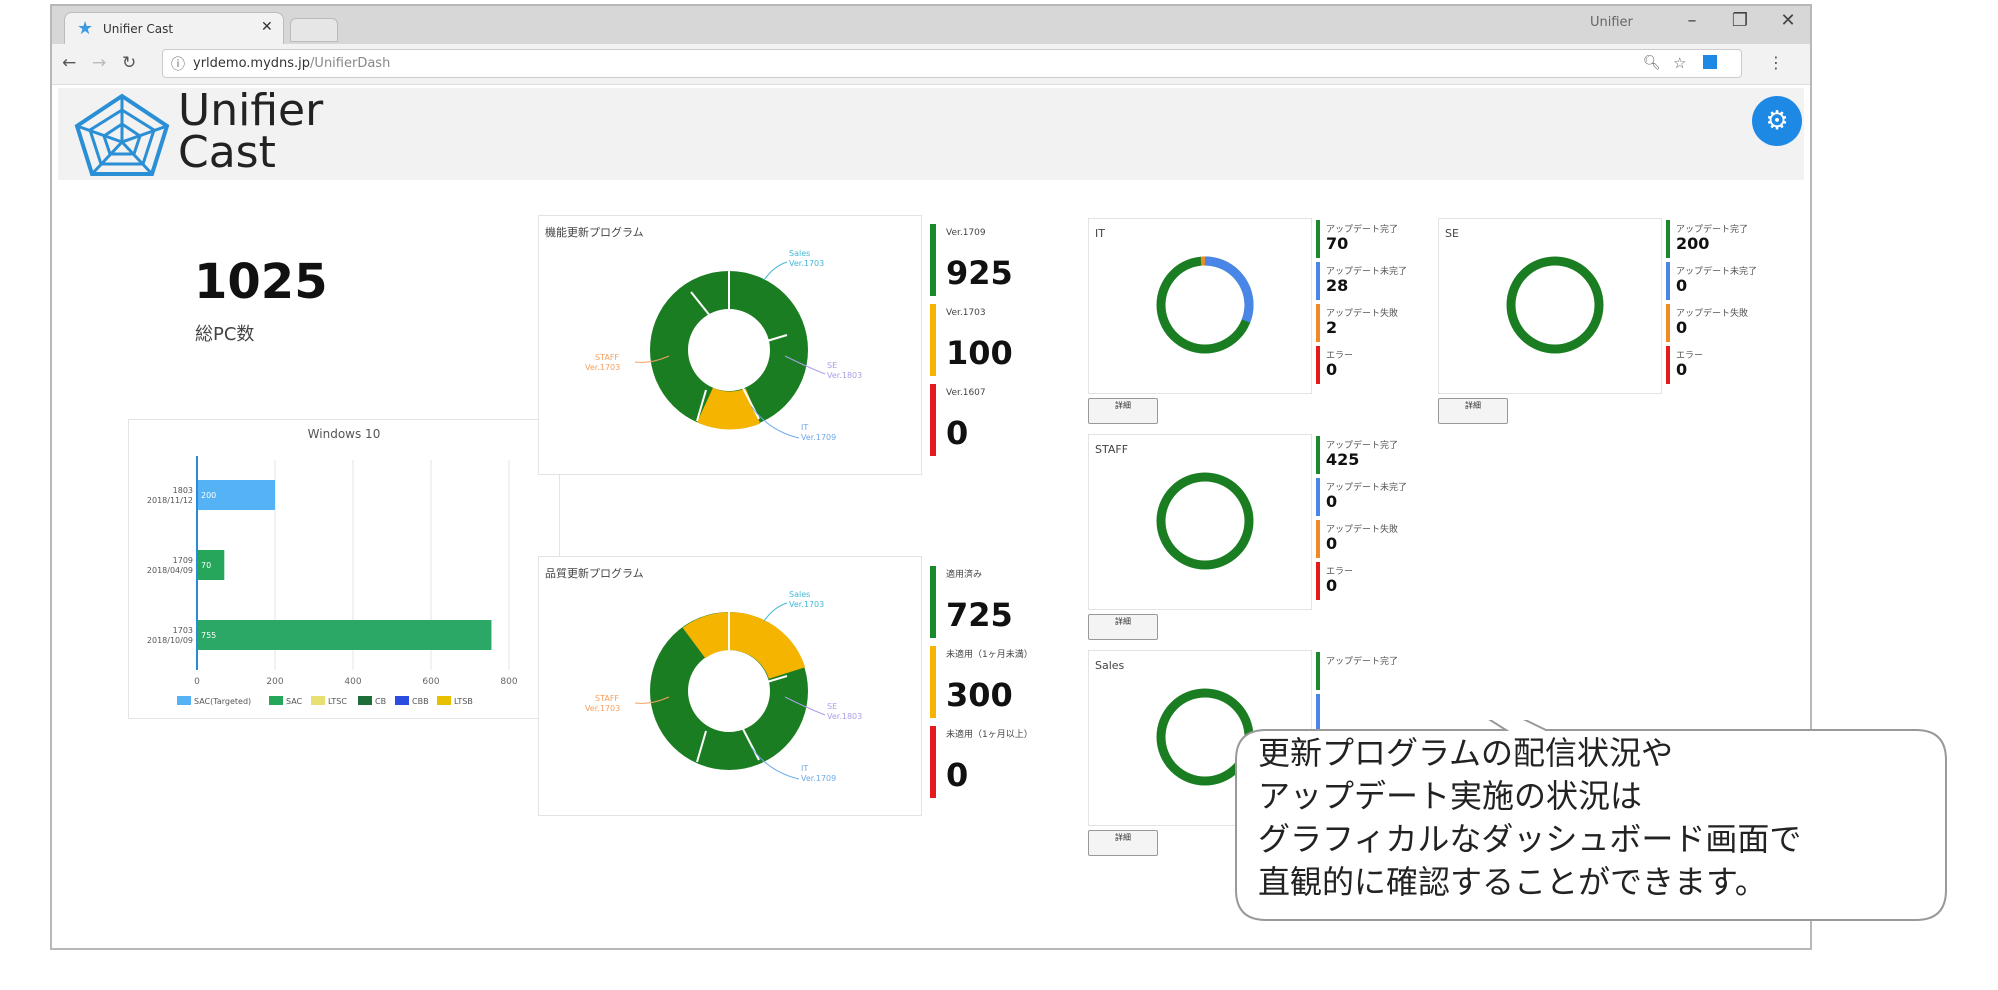 The height and width of the screenshot is (990, 1998). Describe the element at coordinates (979, 695) in the screenshot. I see `quality-stat-pending-value: 300` at that location.